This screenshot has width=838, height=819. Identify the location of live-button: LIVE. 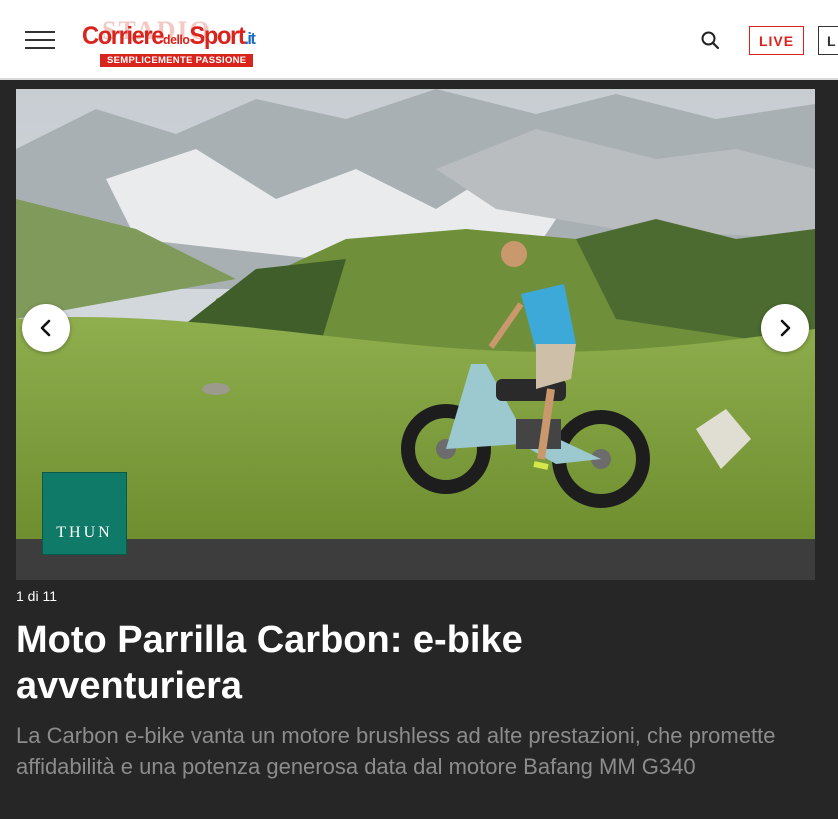
(776, 40).